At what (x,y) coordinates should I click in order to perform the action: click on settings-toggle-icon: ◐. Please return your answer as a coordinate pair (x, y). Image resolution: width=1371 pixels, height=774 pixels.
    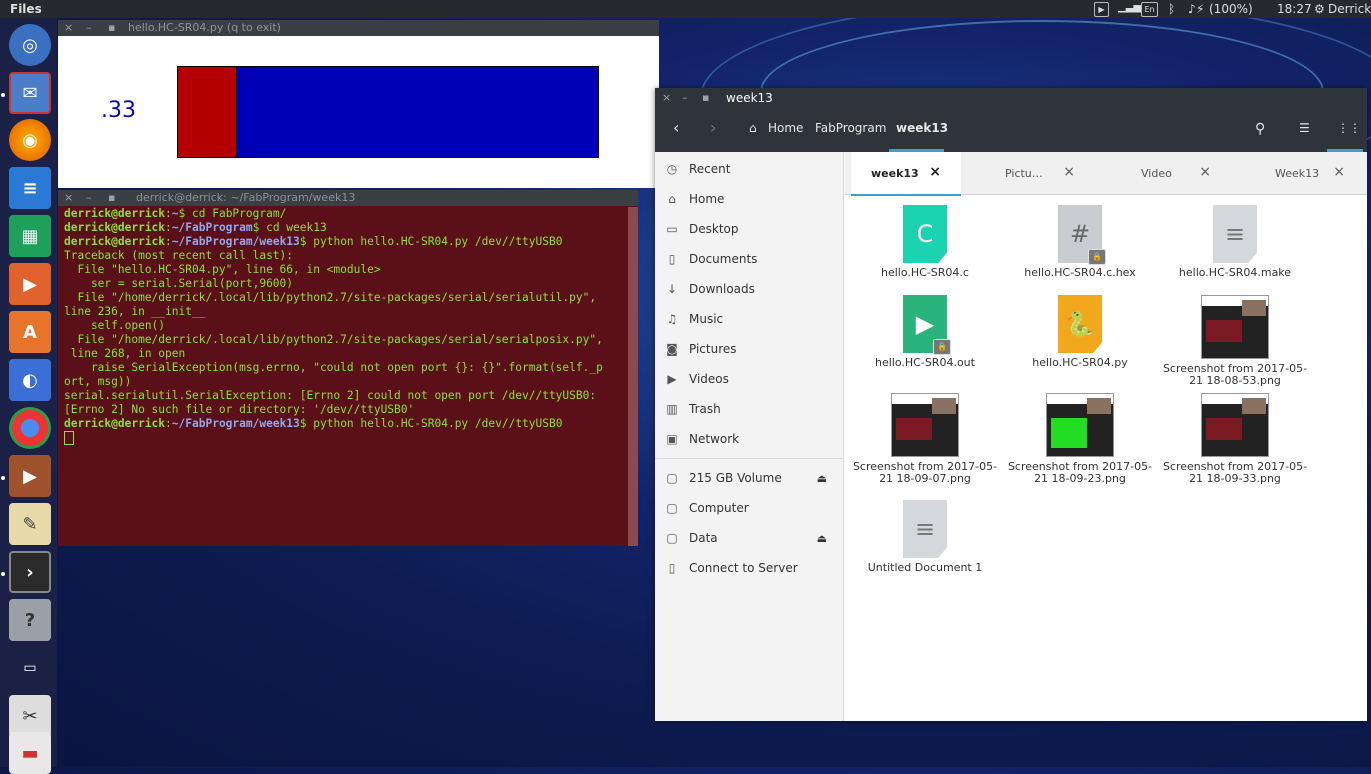
    Looking at the image, I should click on (30, 380).